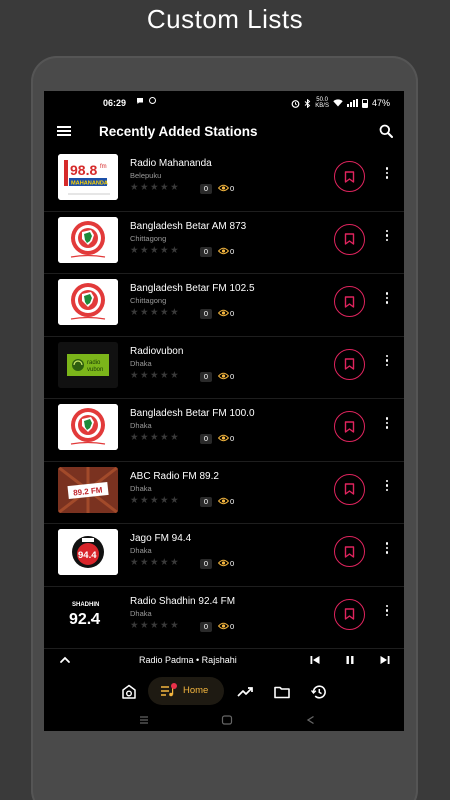 Image resolution: width=450 pixels, height=800 pixels. What do you see at coordinates (386, 131) in the screenshot?
I see `search-icon` at bounding box center [386, 131].